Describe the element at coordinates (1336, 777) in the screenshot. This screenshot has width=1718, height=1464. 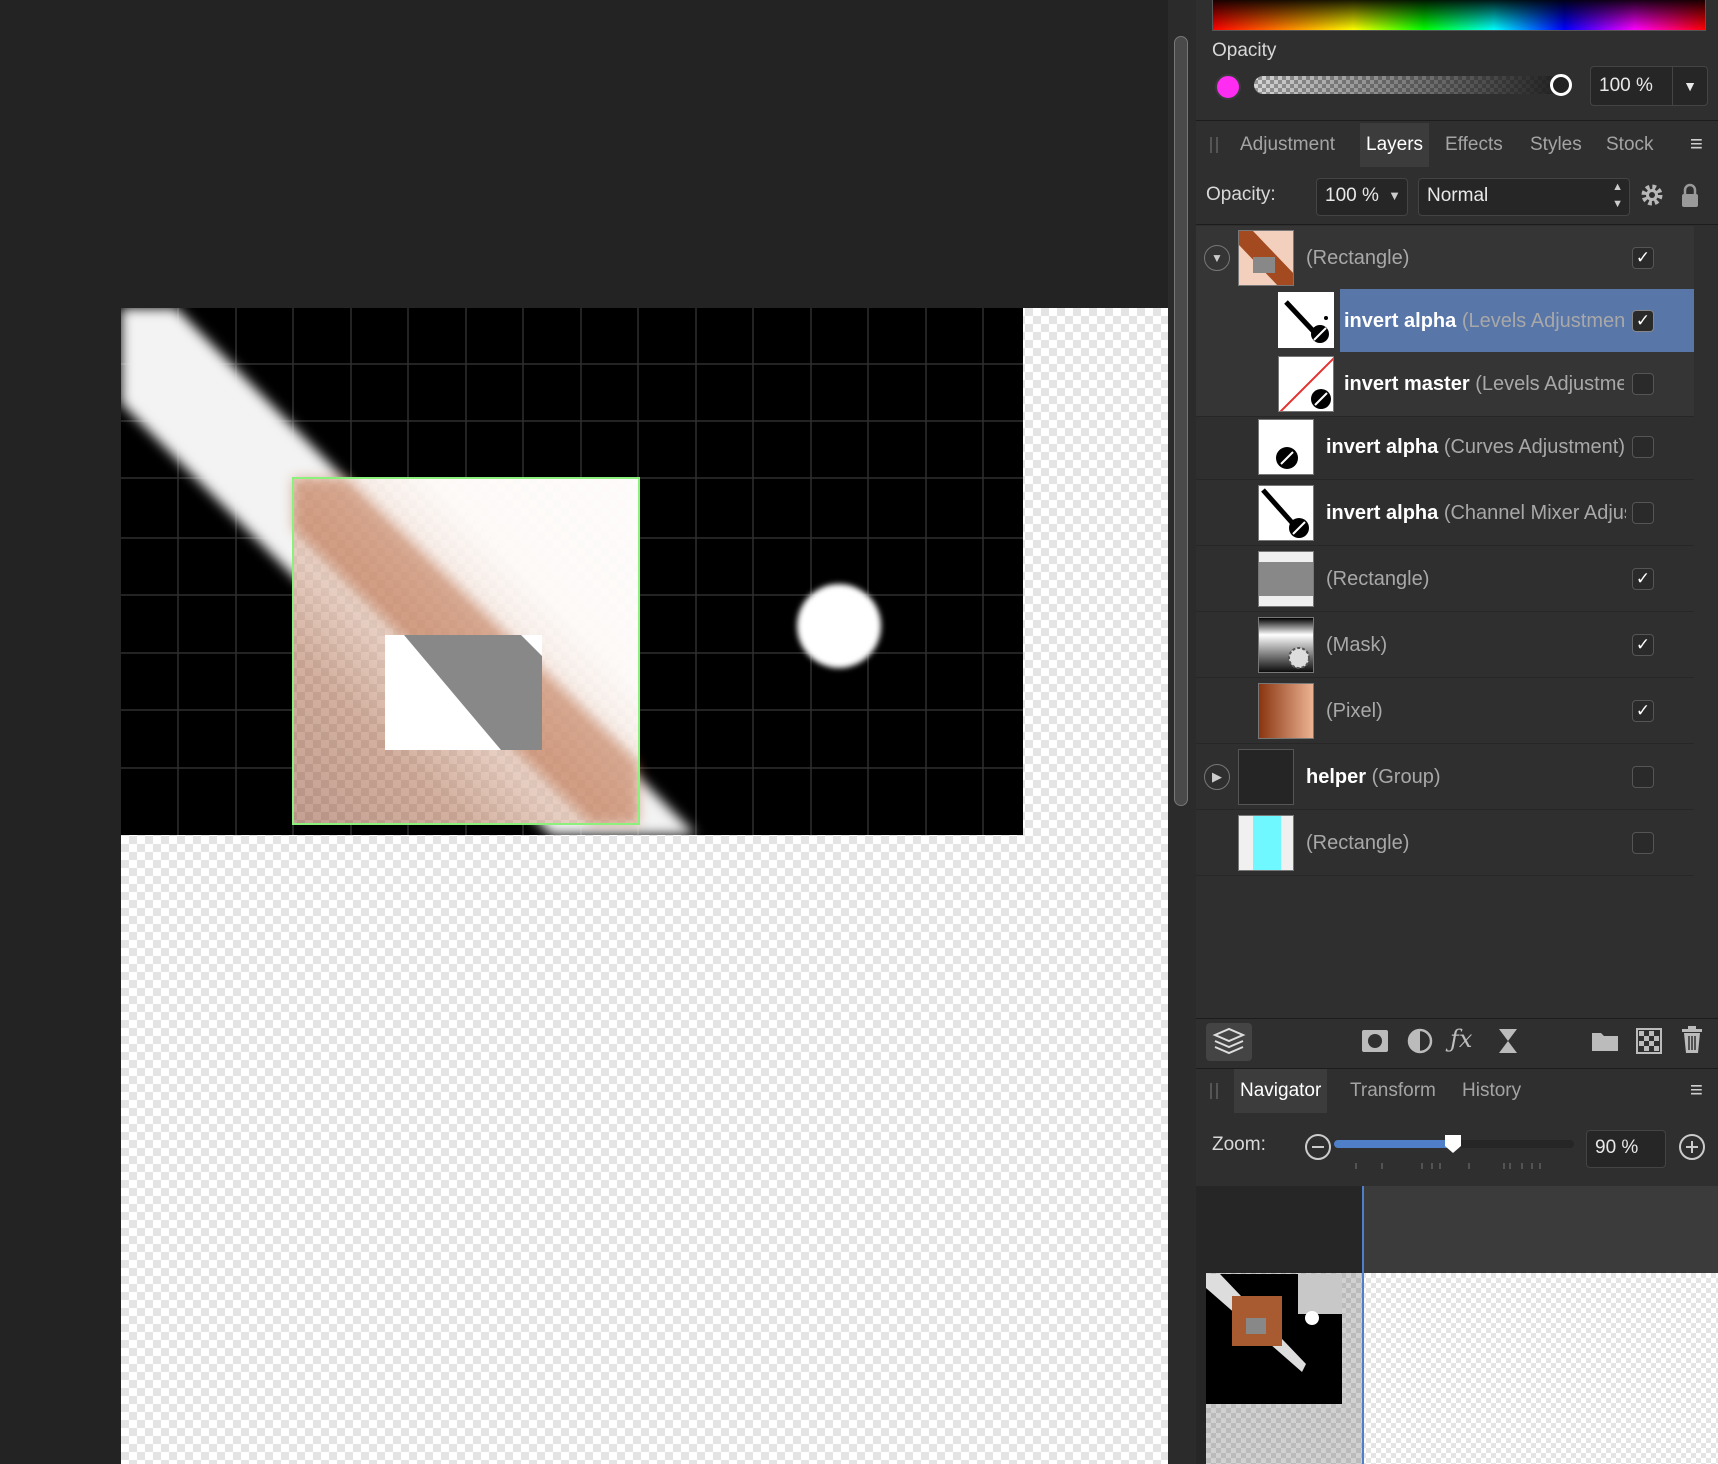
I see `layer-name: helper` at that location.